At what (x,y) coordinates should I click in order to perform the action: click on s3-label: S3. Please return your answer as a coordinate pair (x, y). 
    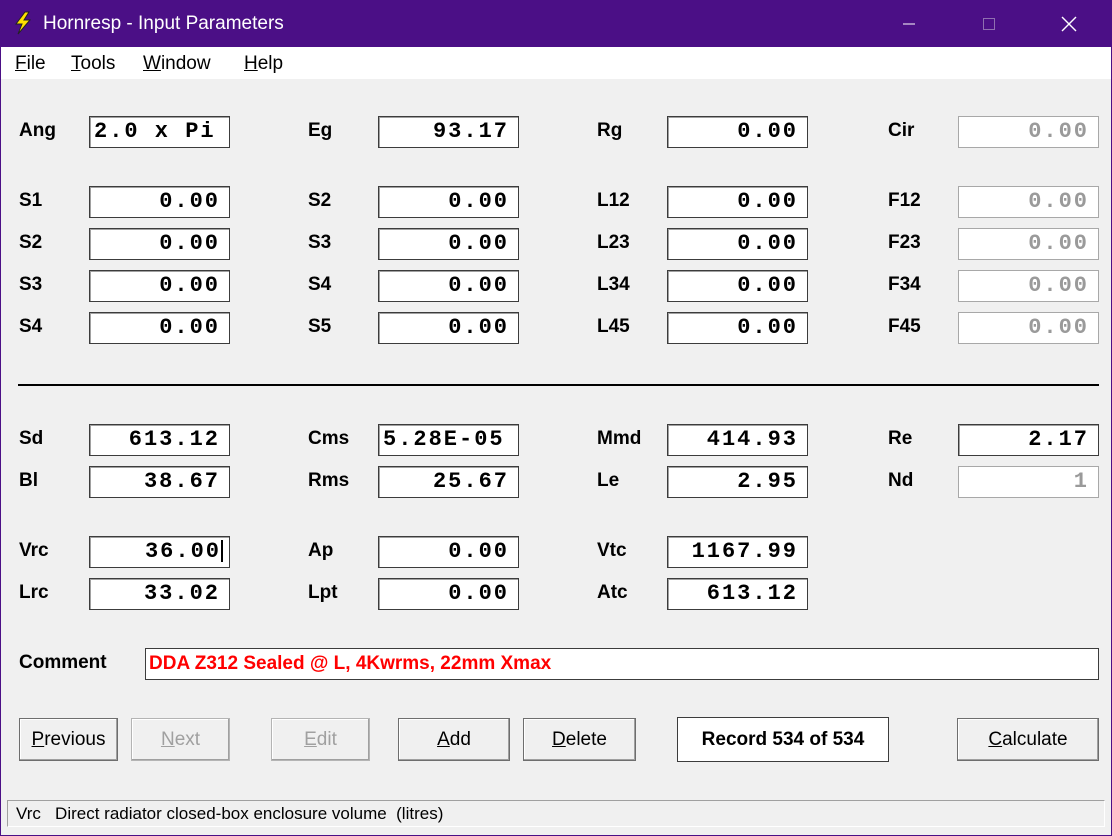
    Looking at the image, I should click on (31, 284).